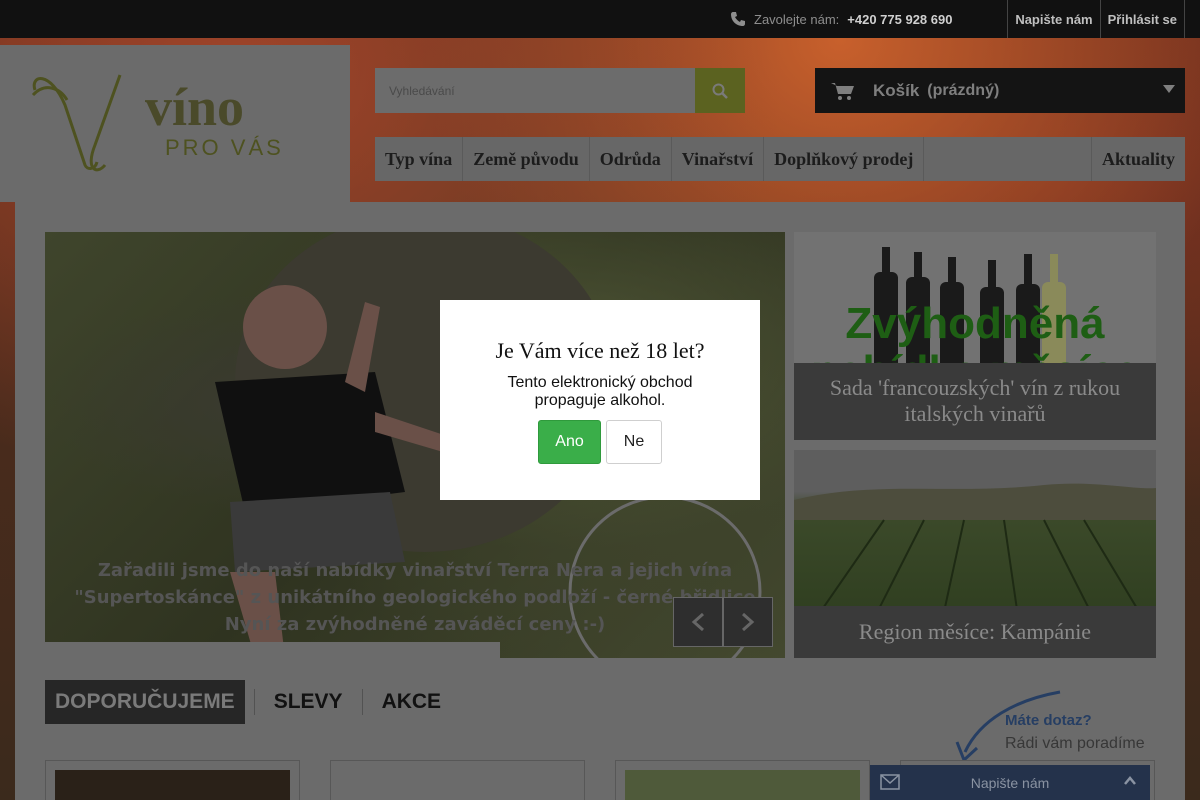 This screenshot has width=1200, height=800. What do you see at coordinates (634, 442) in the screenshot?
I see `no-button: Ne` at bounding box center [634, 442].